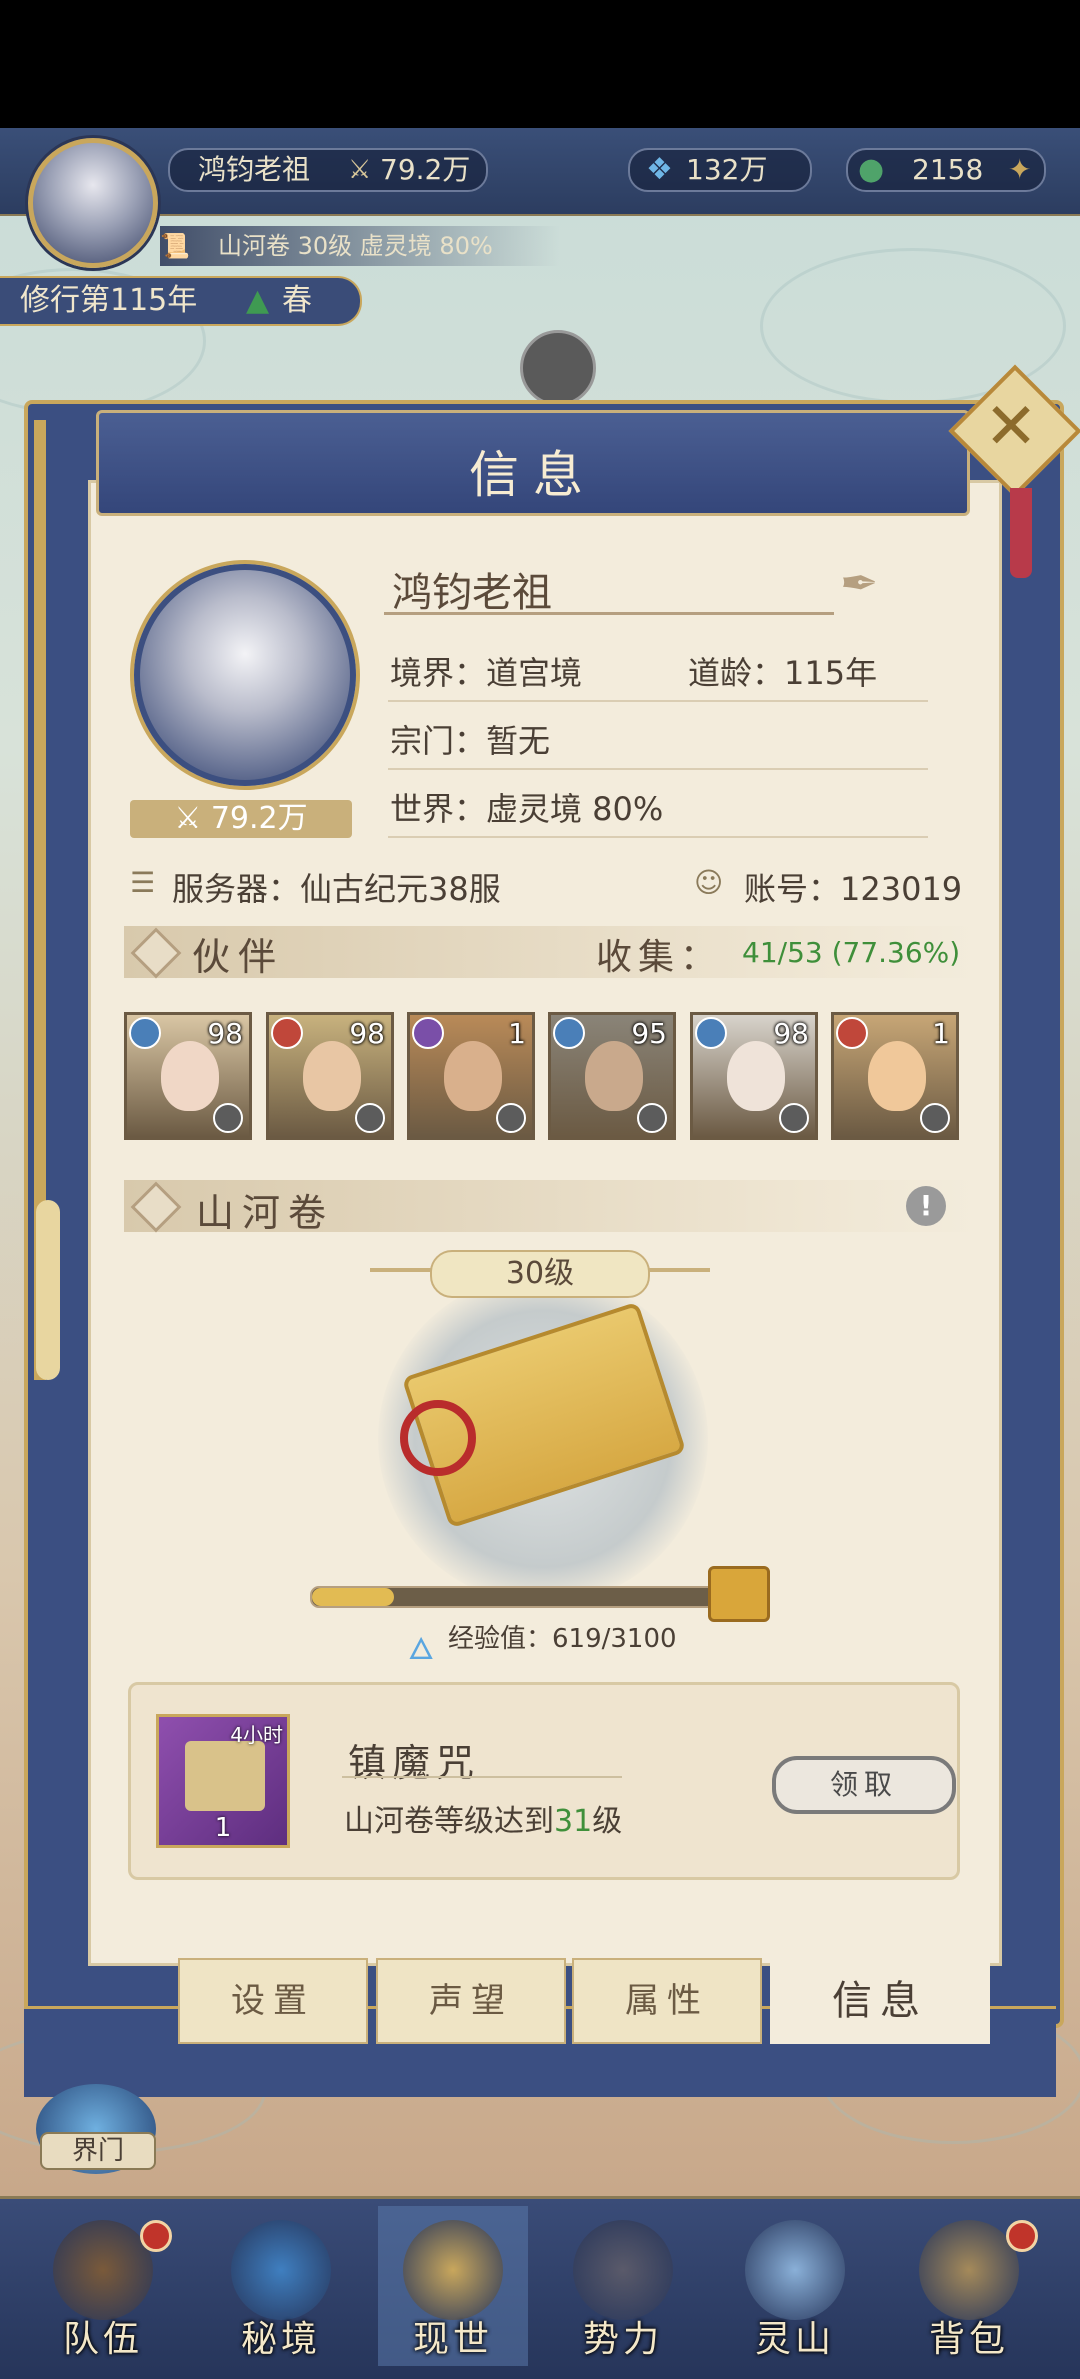  What do you see at coordinates (238, 957) in the screenshot?
I see `partners-title: 伙伴` at bounding box center [238, 957].